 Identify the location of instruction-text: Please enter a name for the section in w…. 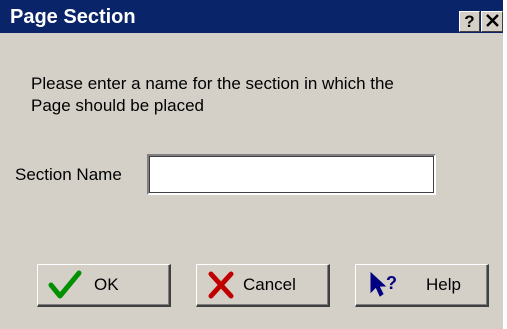
(212, 94).